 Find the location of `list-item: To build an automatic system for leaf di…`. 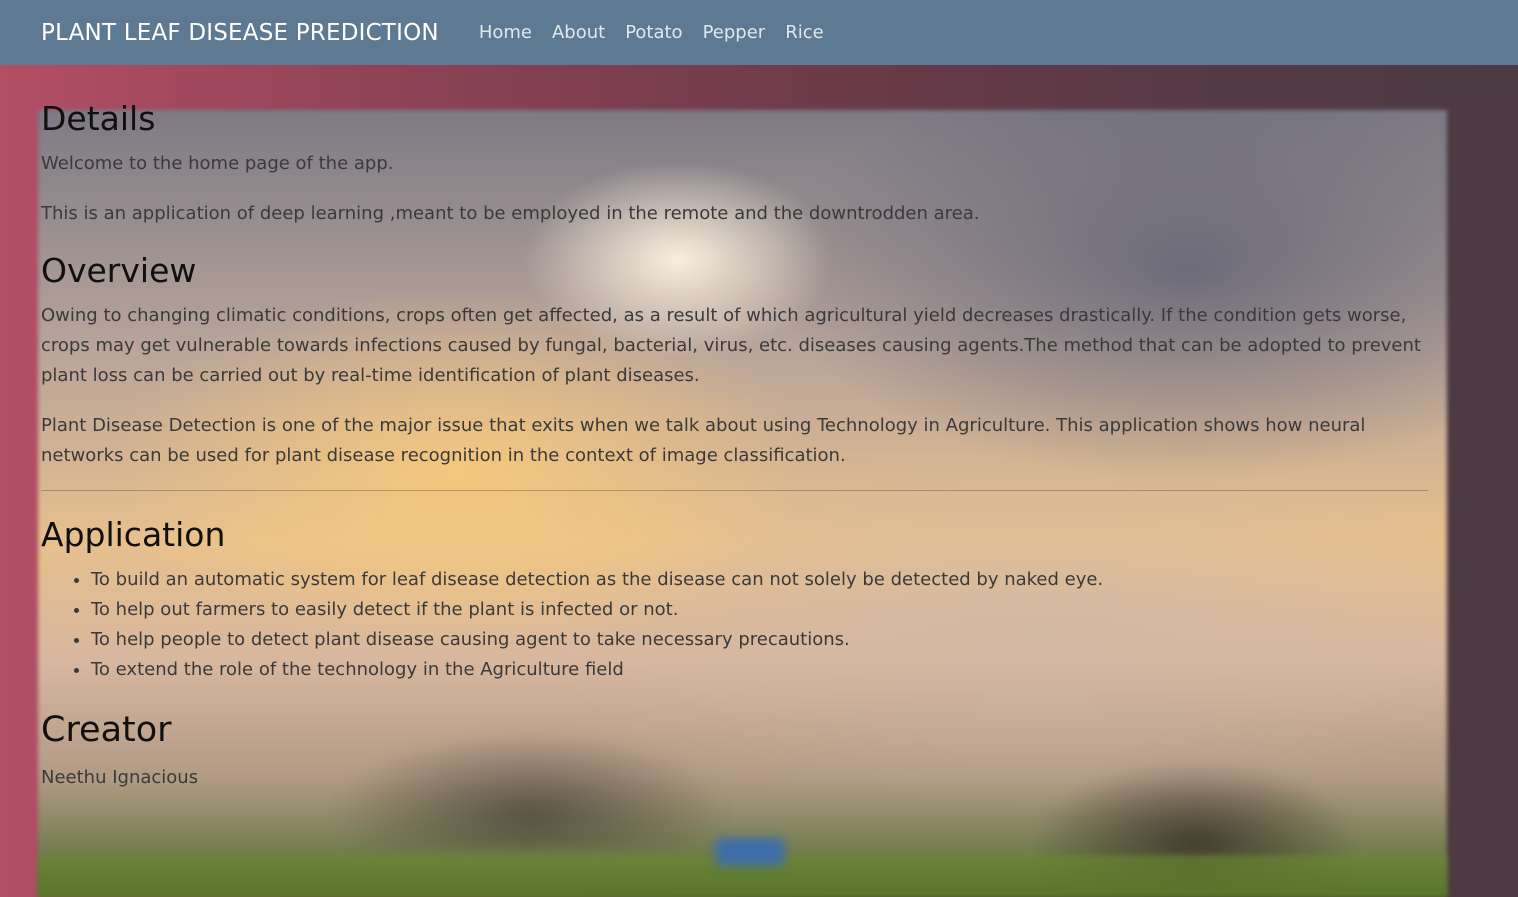

list-item: To build an automatic system for leaf di… is located at coordinates (597, 580).